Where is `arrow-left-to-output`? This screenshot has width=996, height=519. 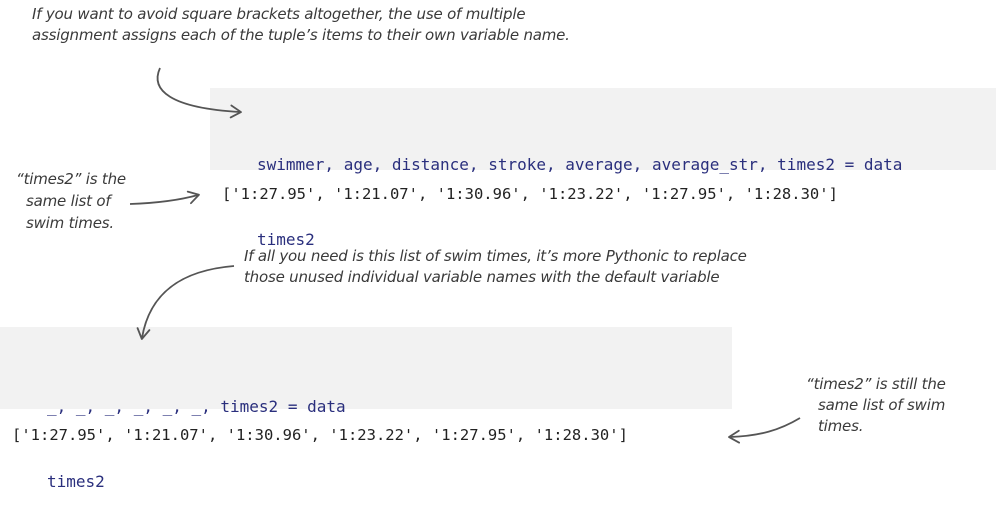
arrow-left-to-output is located at coordinates (164, 197).